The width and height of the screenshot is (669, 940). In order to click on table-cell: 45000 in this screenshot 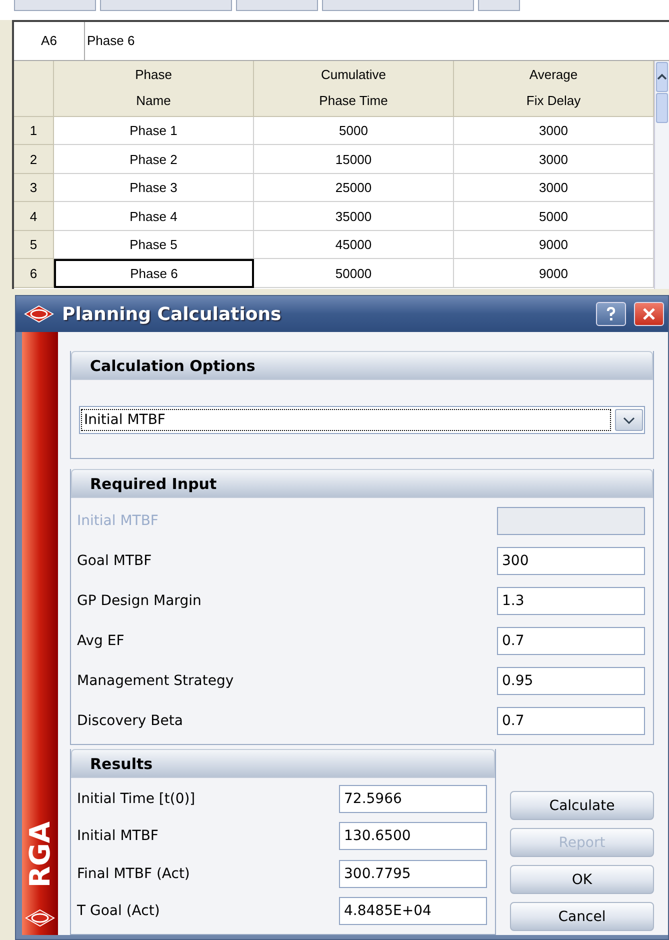, I will do `click(354, 245)`.